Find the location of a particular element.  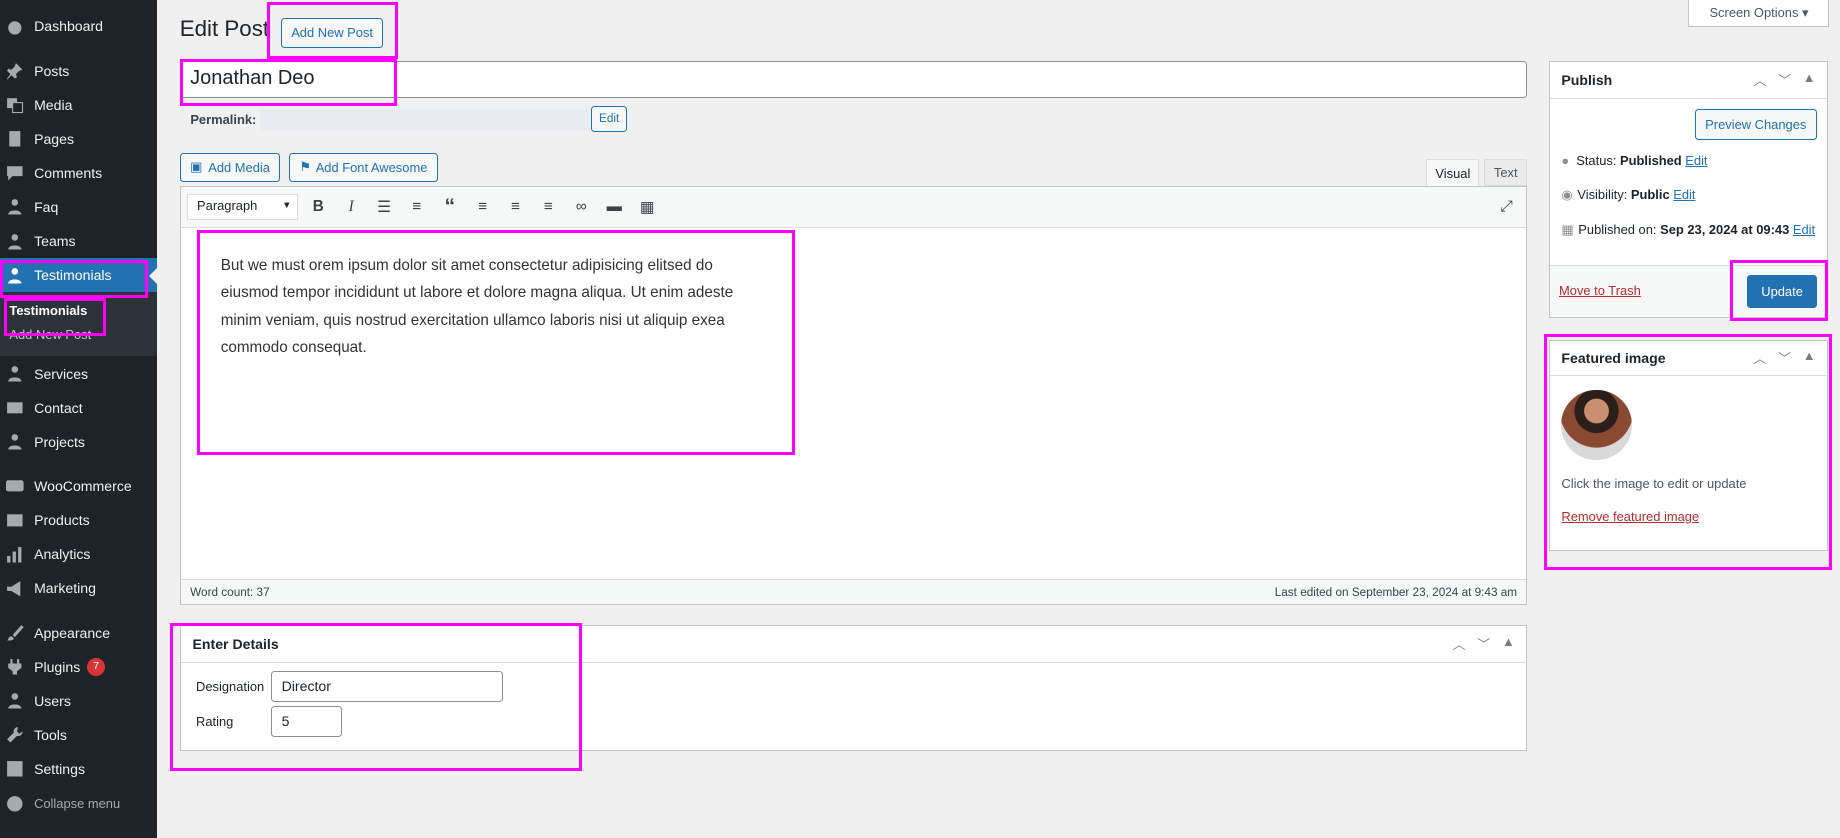

menu-media: Media is located at coordinates (78, 105).